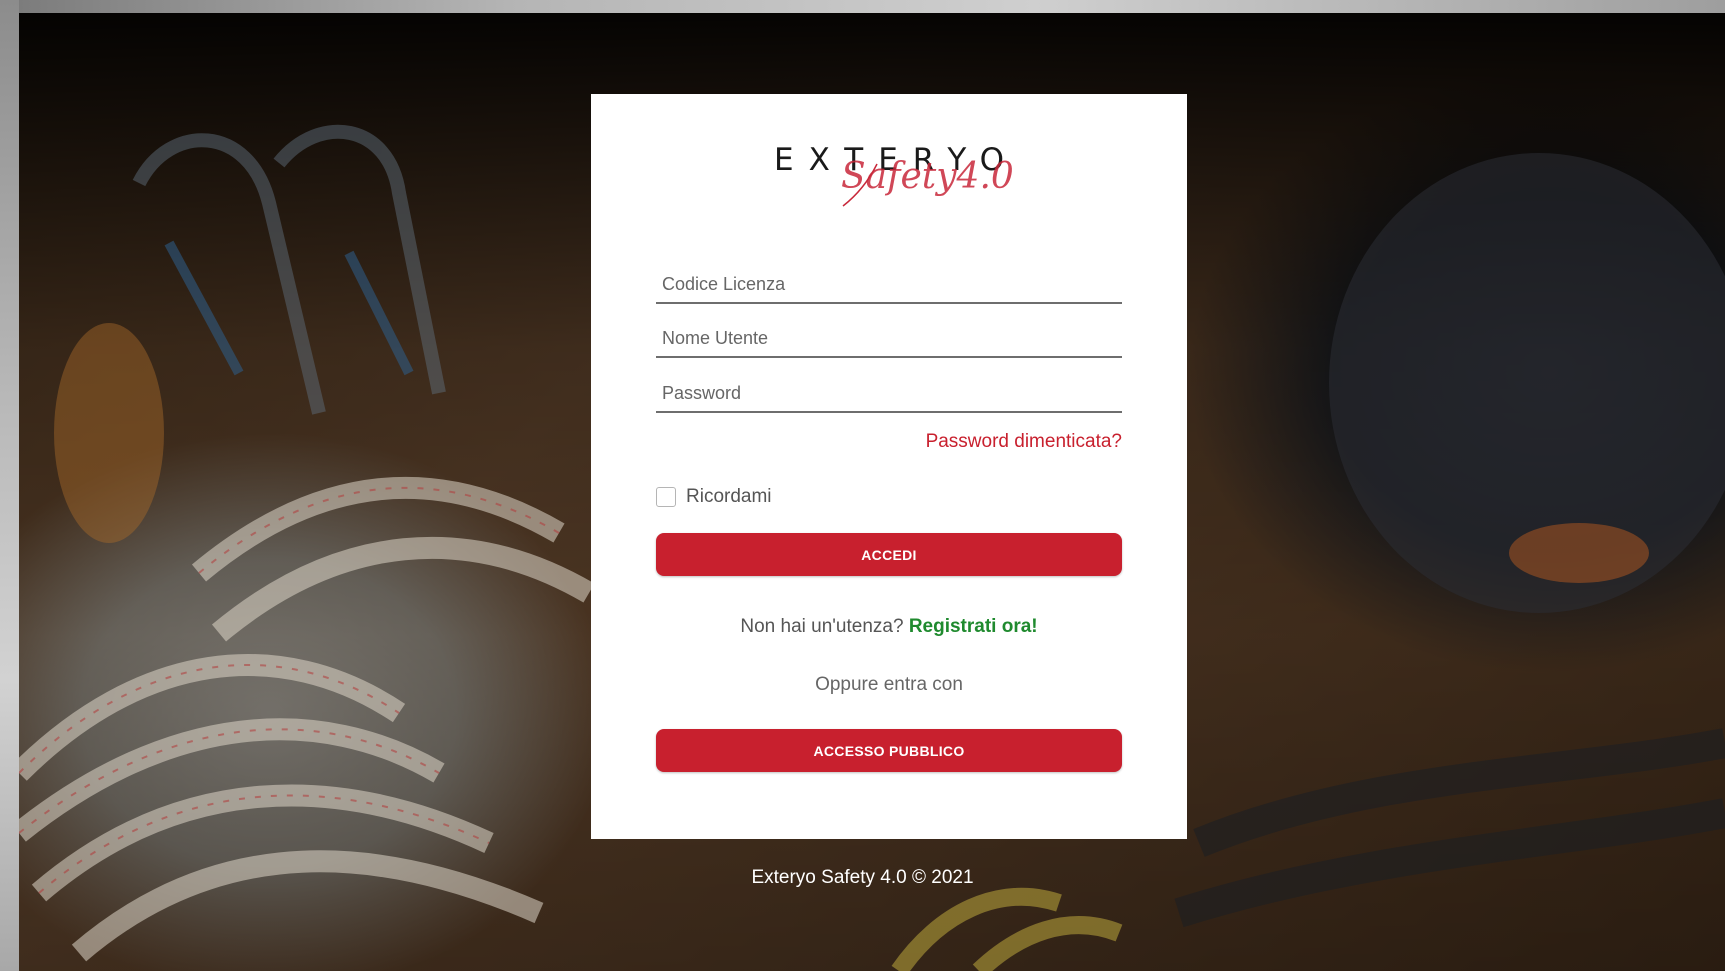 The image size is (1725, 971). I want to click on license-code-input, so click(889, 285).